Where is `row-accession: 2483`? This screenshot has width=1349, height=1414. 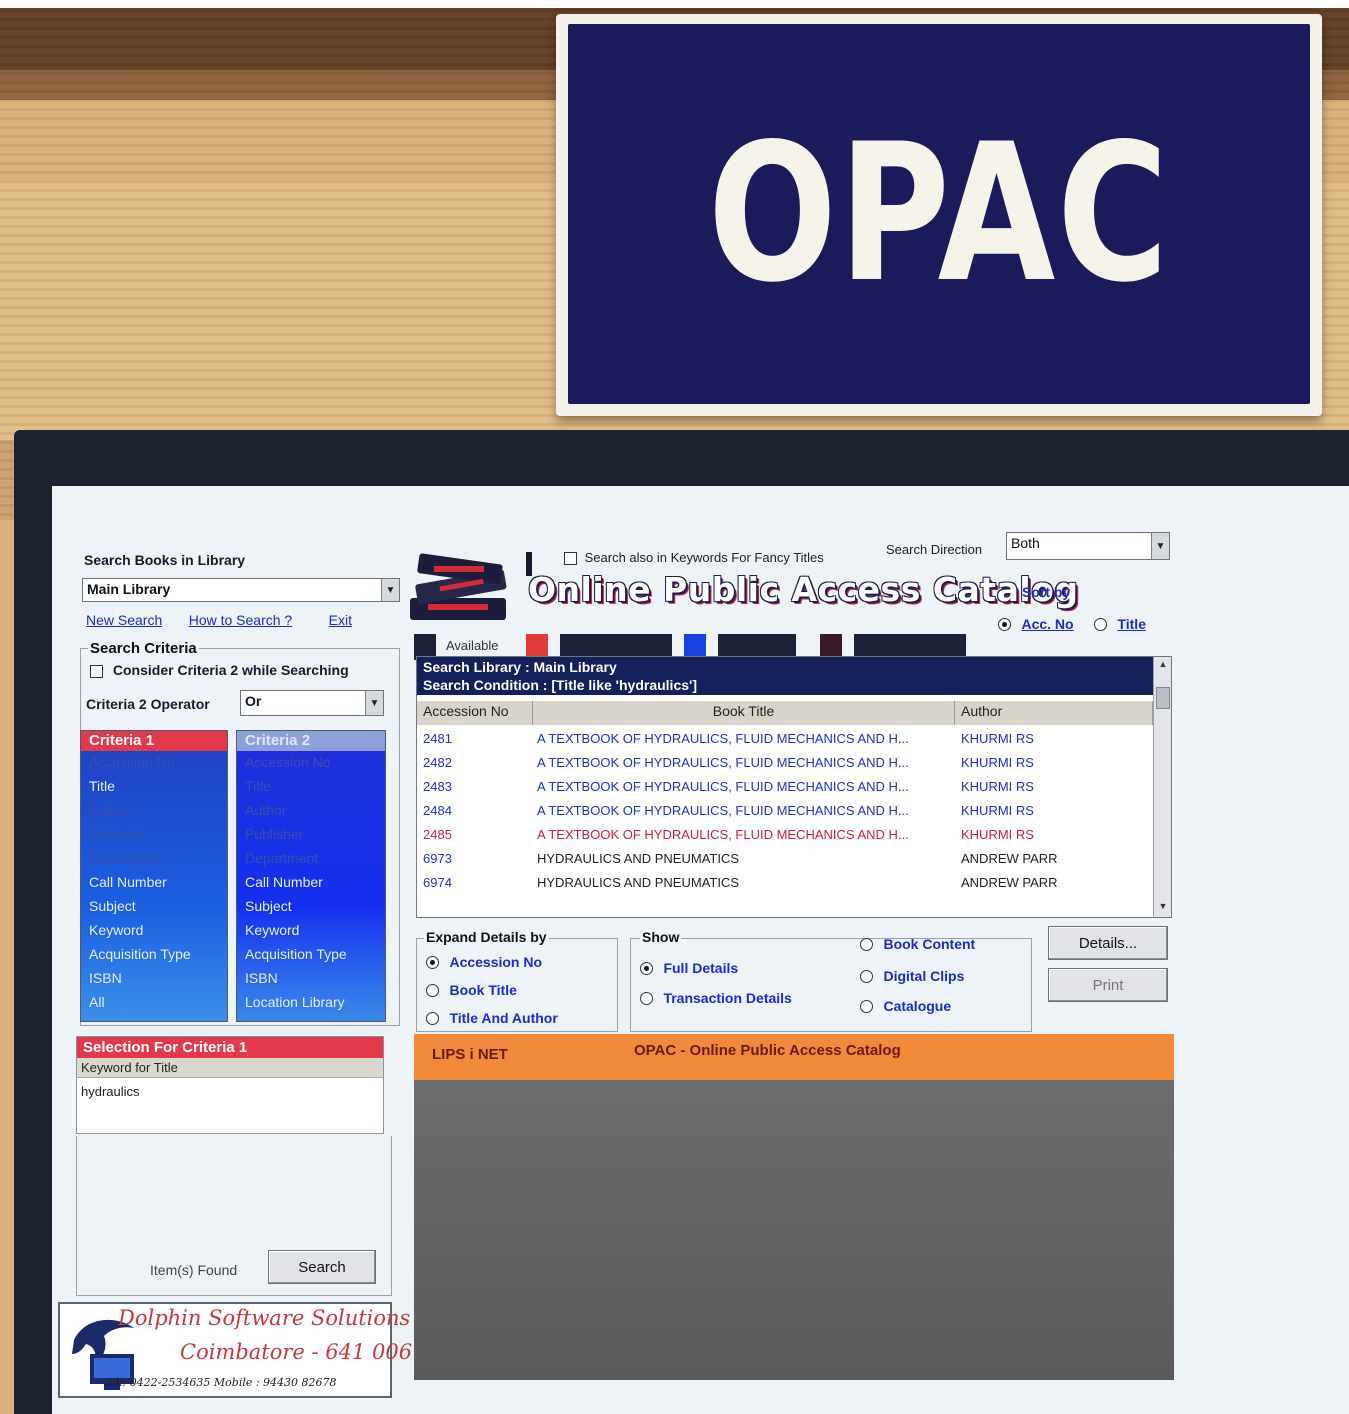
row-accession: 2483 is located at coordinates (437, 786).